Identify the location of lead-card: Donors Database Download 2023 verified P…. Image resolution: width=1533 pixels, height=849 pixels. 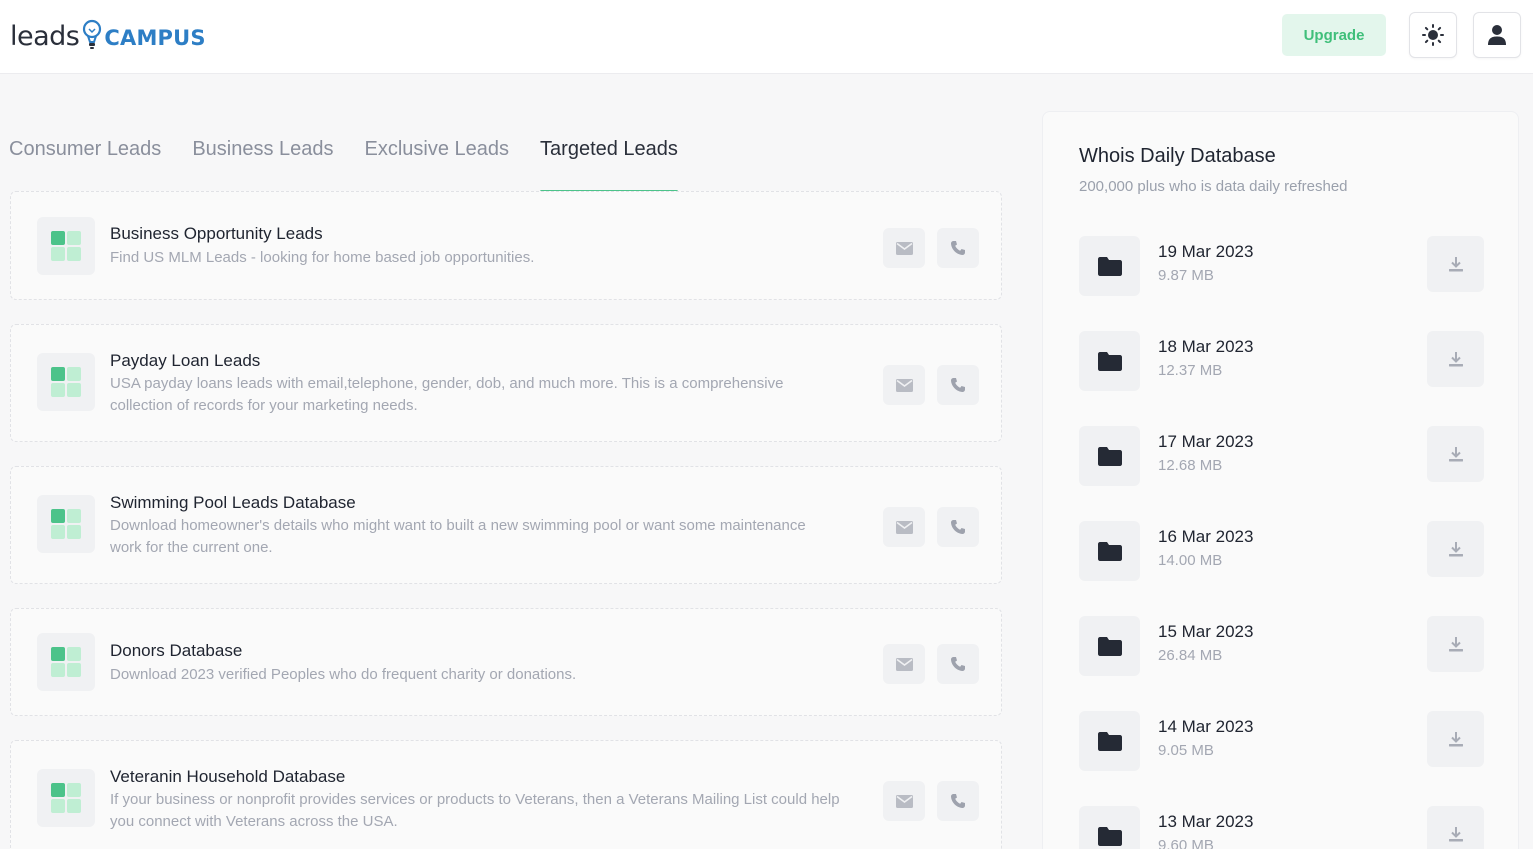
(506, 662).